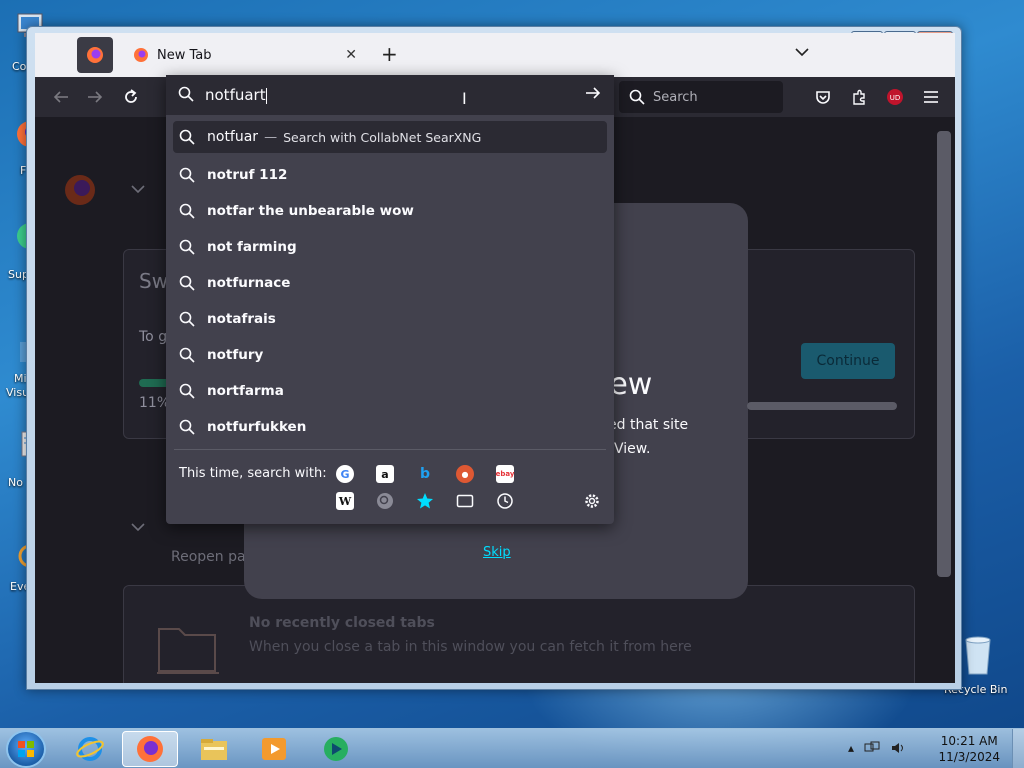 Image resolution: width=1024 pixels, height=768 pixels. I want to click on internet-explorer-icon, so click(90, 749).